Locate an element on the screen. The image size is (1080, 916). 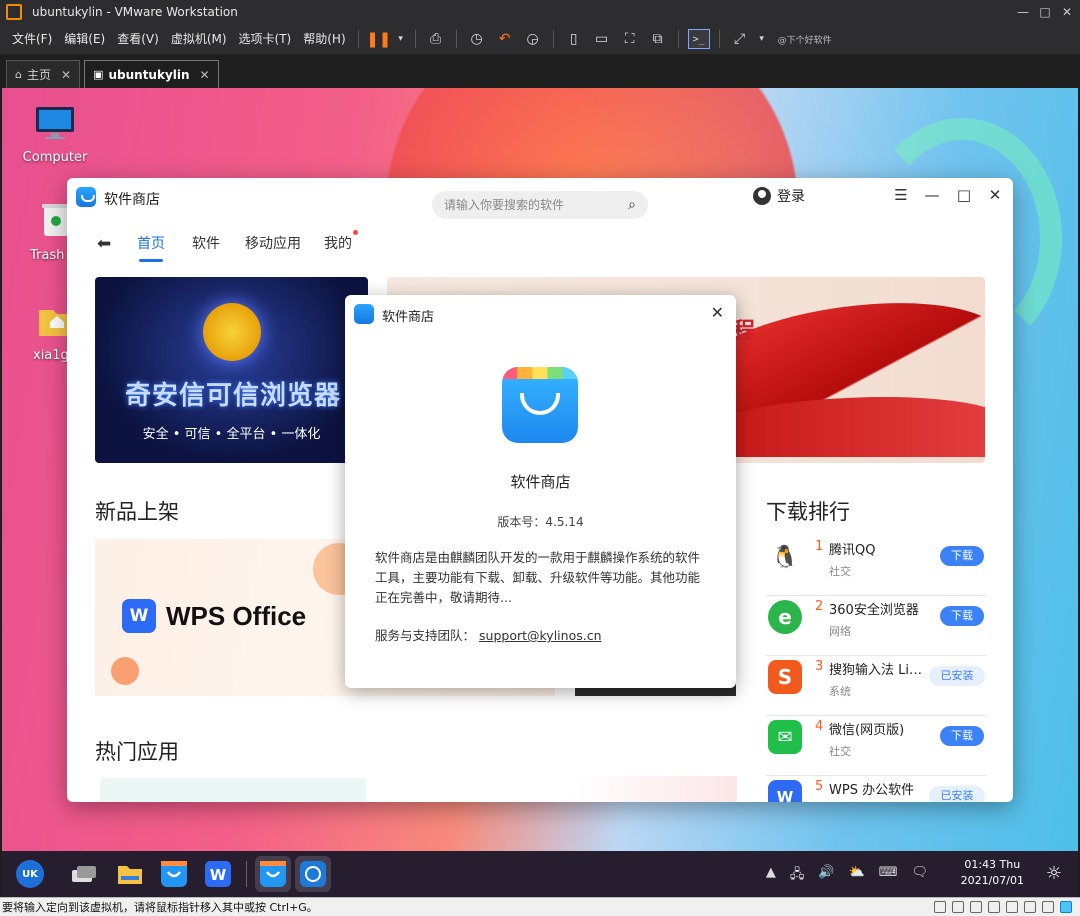
minimize-button: — is located at coordinates (932, 195).